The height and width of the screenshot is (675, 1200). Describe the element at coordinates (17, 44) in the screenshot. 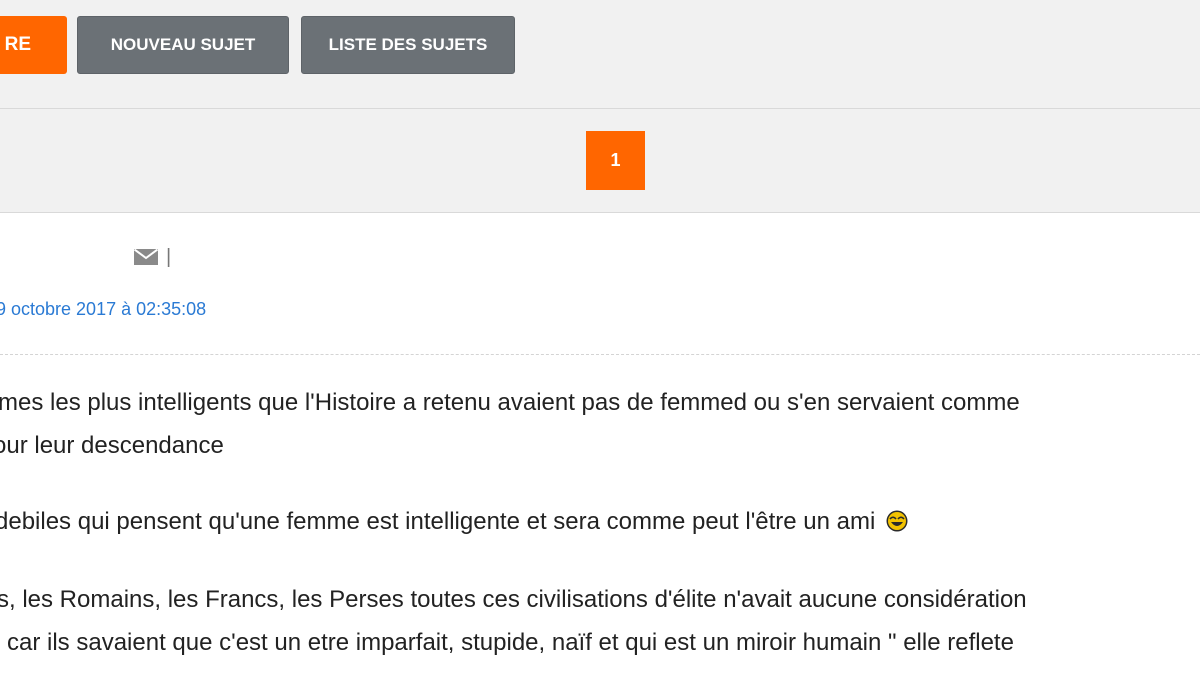

I see `reply-button-label: RE` at that location.